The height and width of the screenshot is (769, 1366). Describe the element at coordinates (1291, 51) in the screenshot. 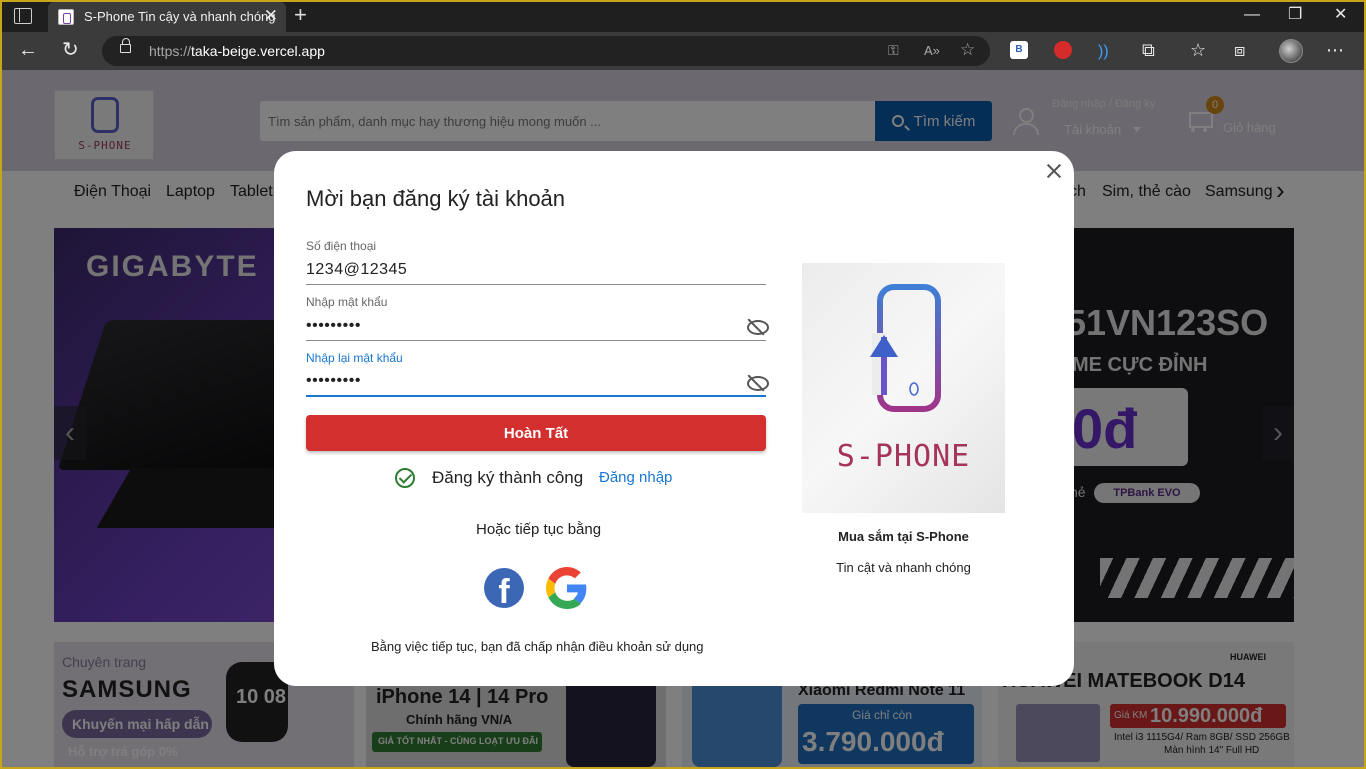

I see `profile-avatar` at that location.